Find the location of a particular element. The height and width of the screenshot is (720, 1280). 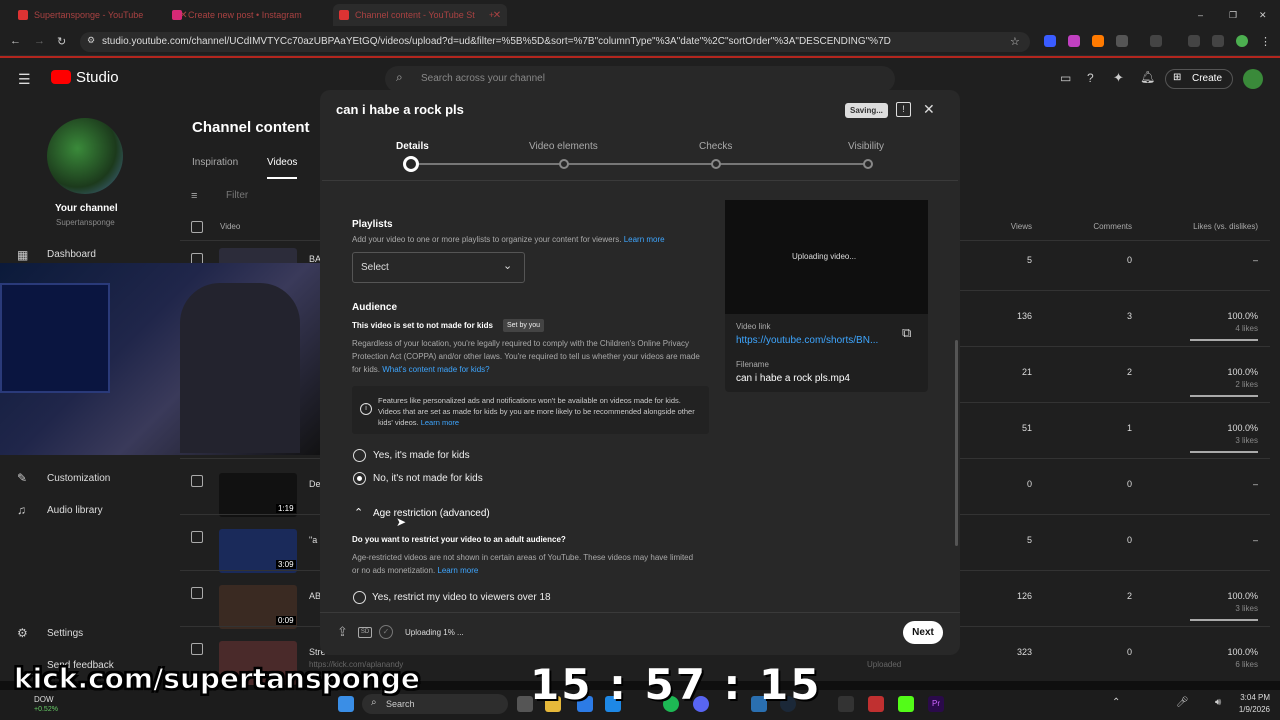

hamburger-menu-icon: ☰ is located at coordinates (24, 79).